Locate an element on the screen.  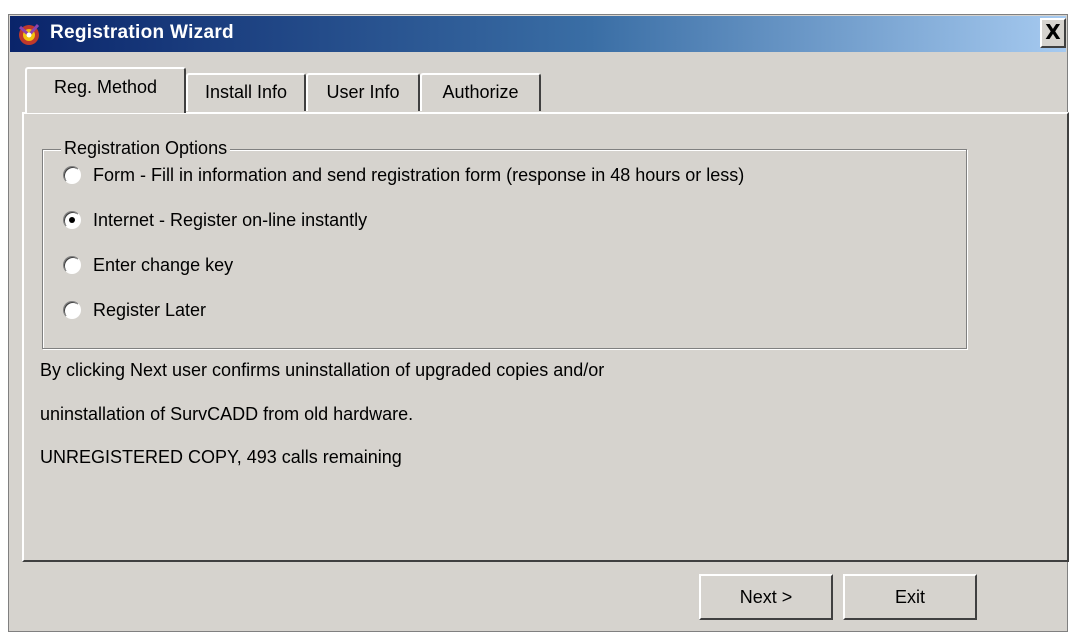
close-button: X is located at coordinates (1053, 33).